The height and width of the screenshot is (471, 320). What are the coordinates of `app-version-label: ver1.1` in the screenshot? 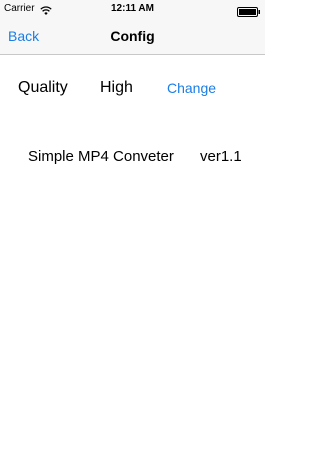 It's located at (221, 156).